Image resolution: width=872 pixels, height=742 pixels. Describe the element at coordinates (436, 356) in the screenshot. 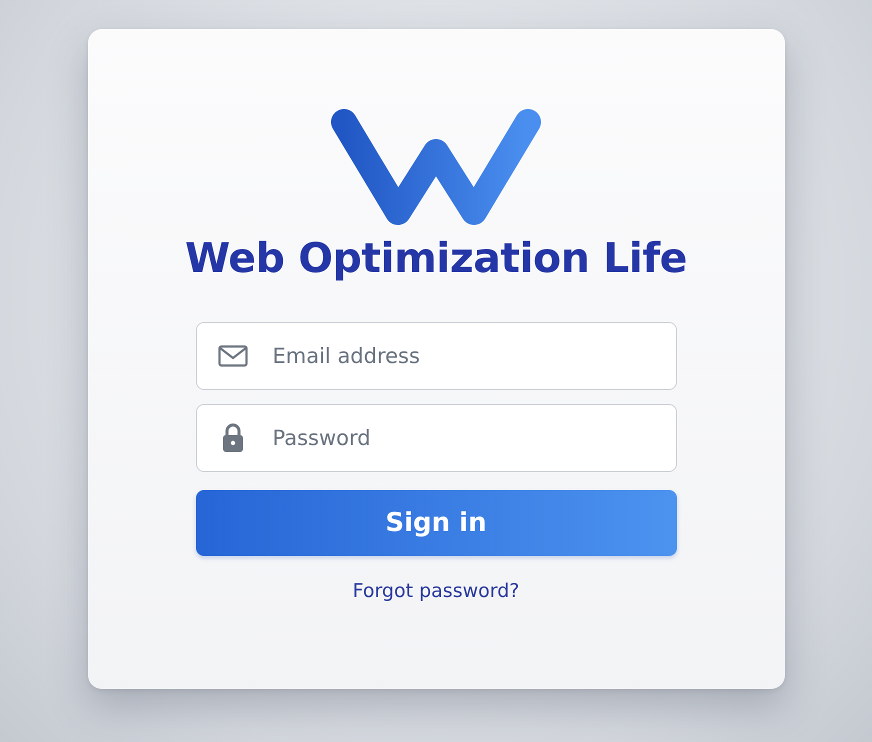

I see `email-field: Email address` at that location.